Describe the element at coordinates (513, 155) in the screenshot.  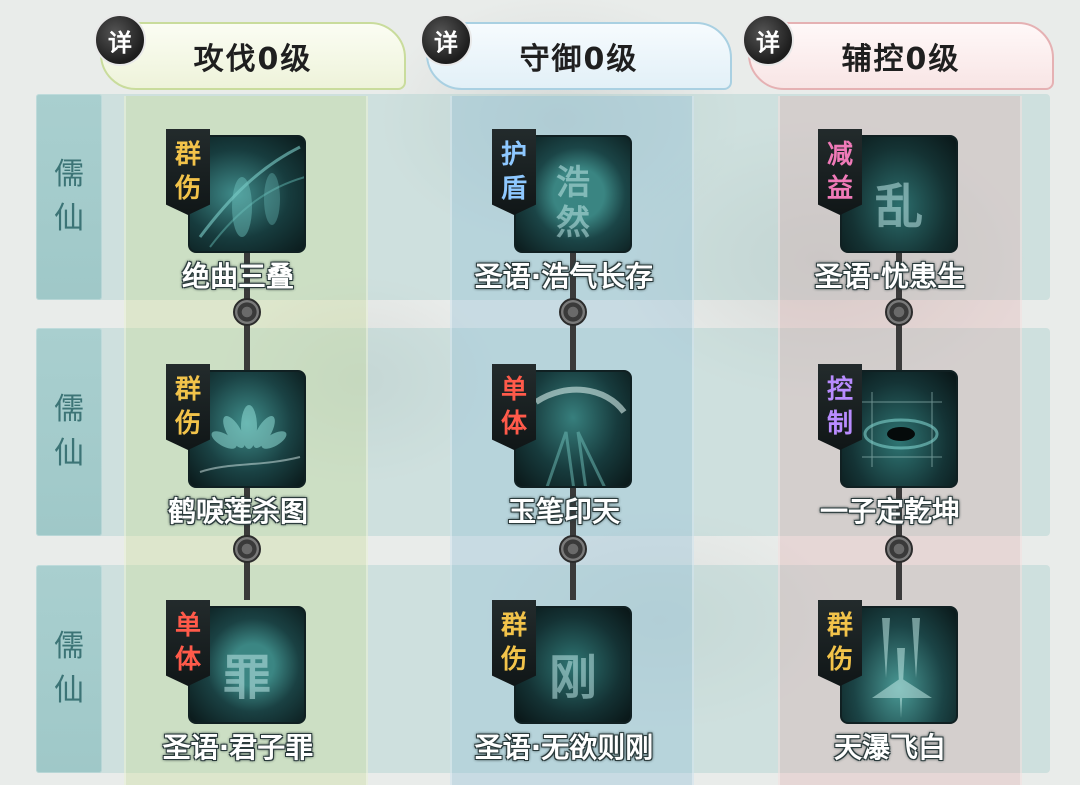
I see `tag-char-top: 护` at that location.